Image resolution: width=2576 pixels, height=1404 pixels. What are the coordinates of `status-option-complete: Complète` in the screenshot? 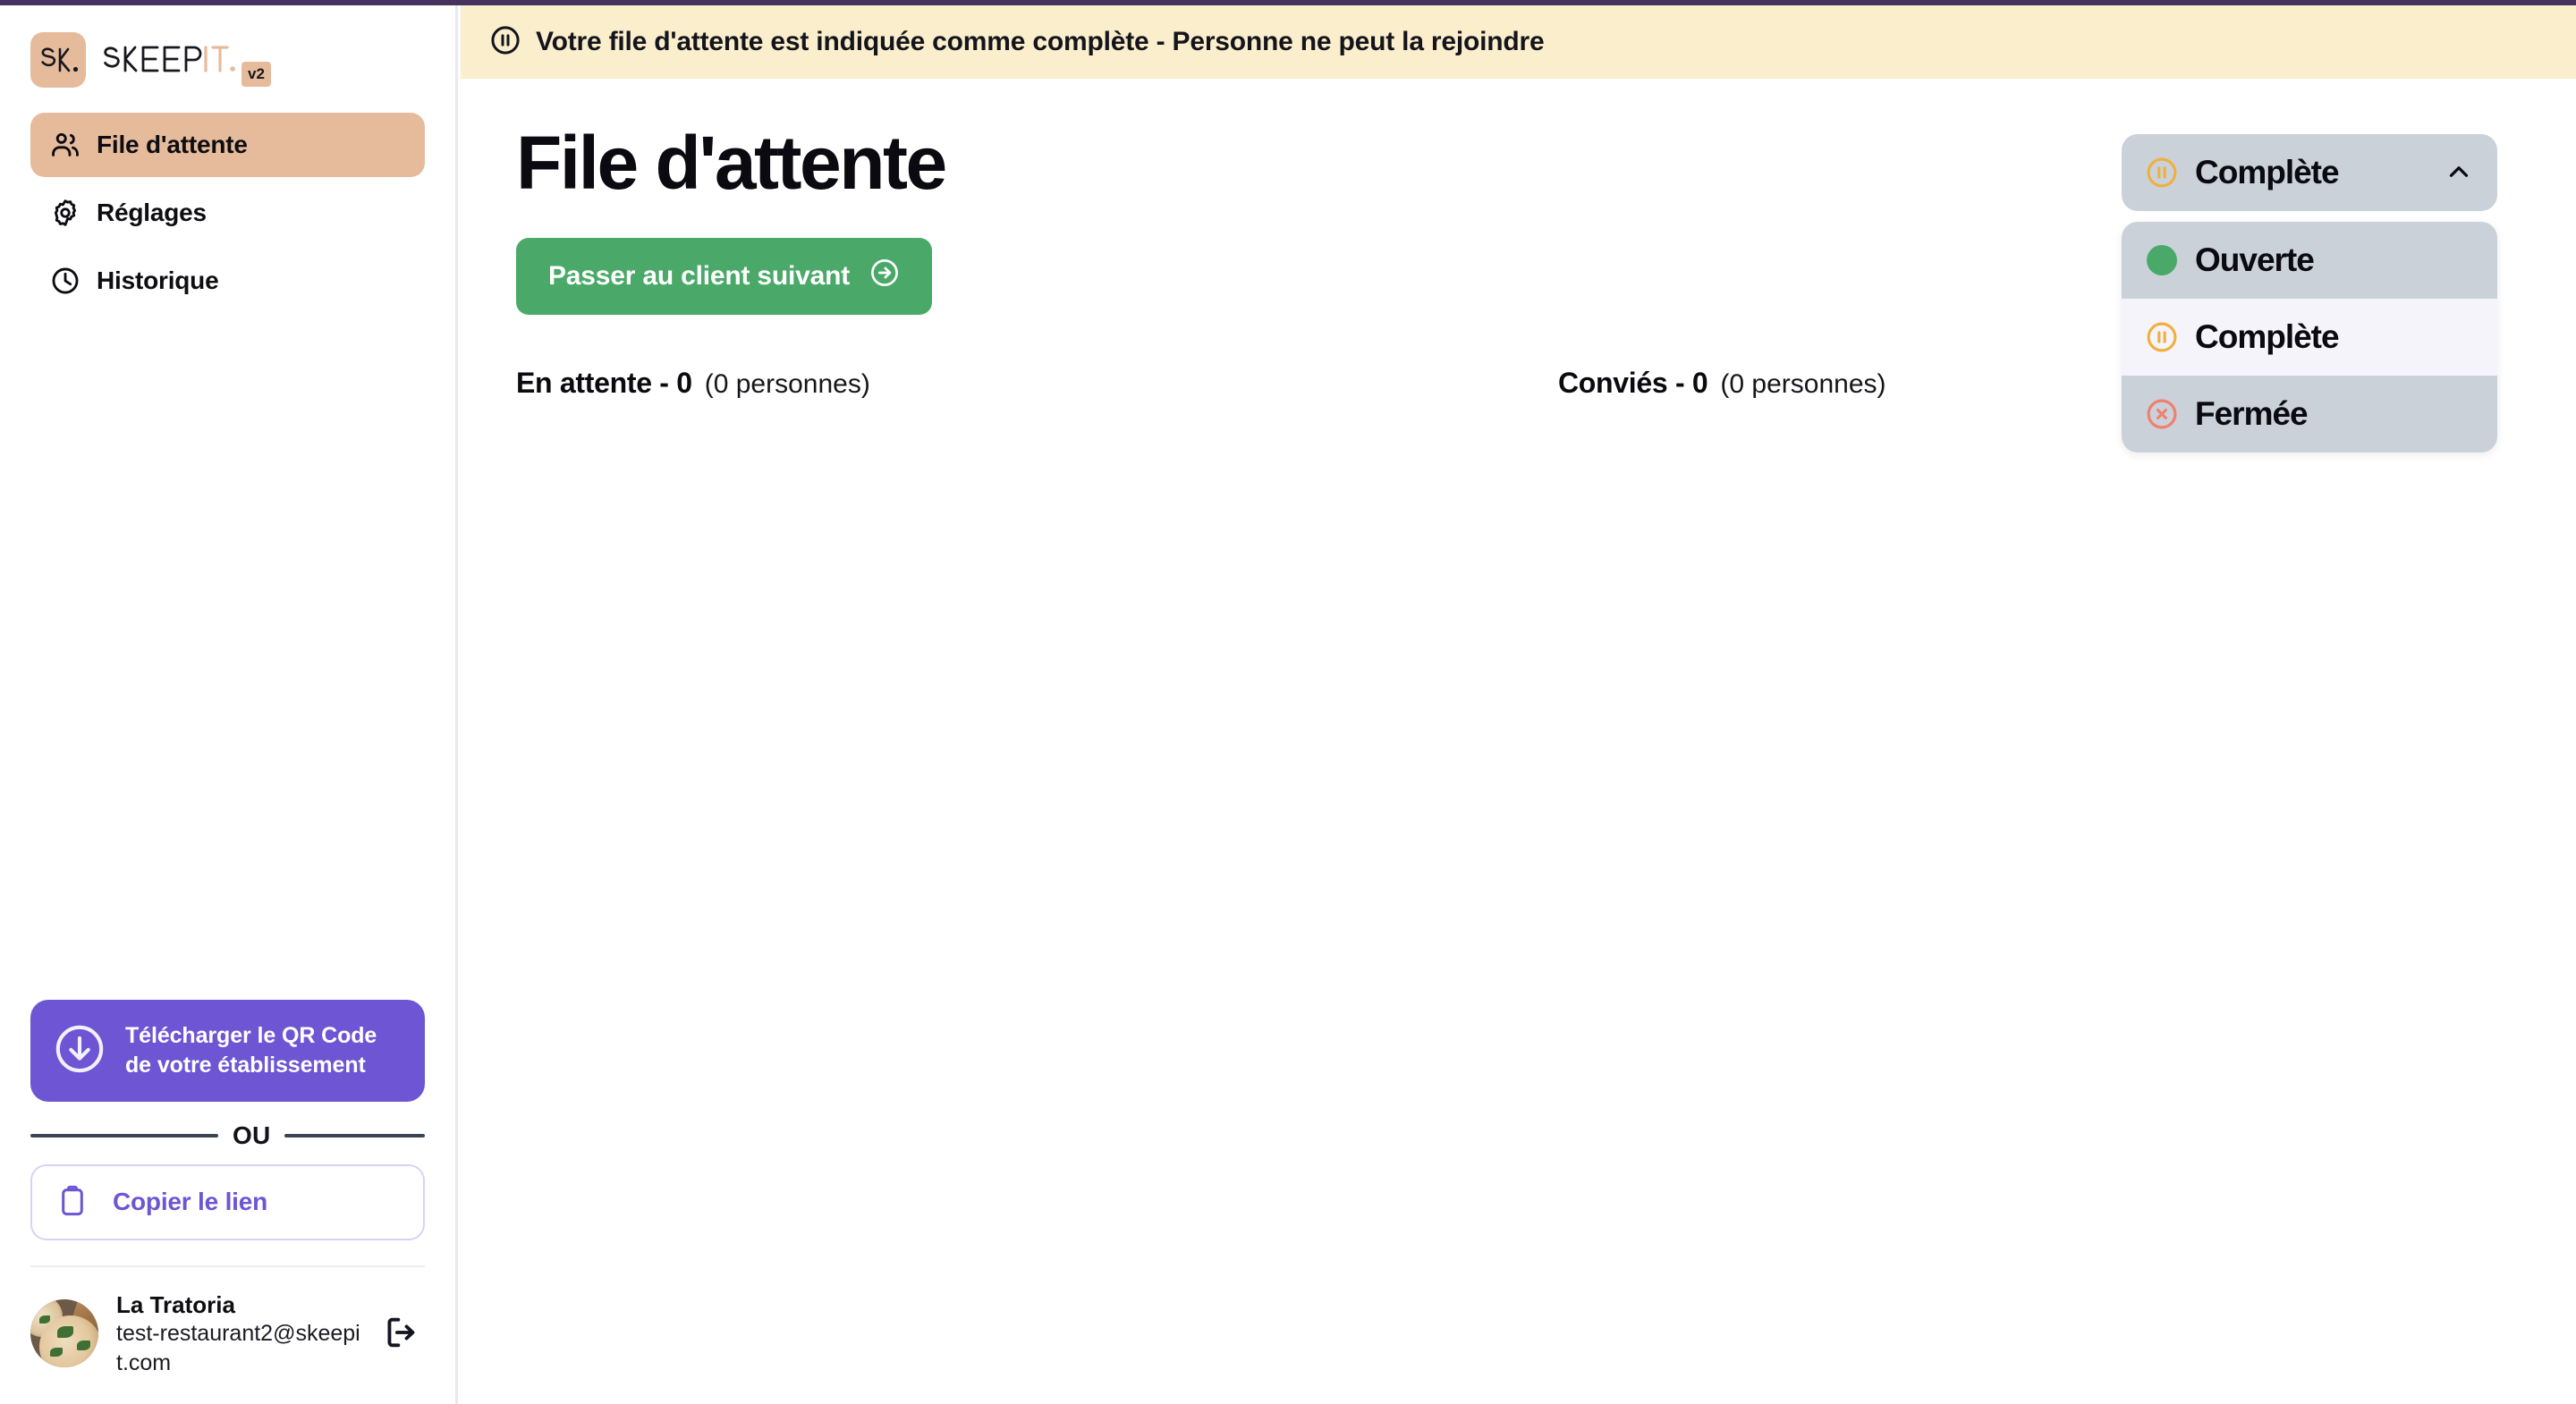 It's located at (2309, 338).